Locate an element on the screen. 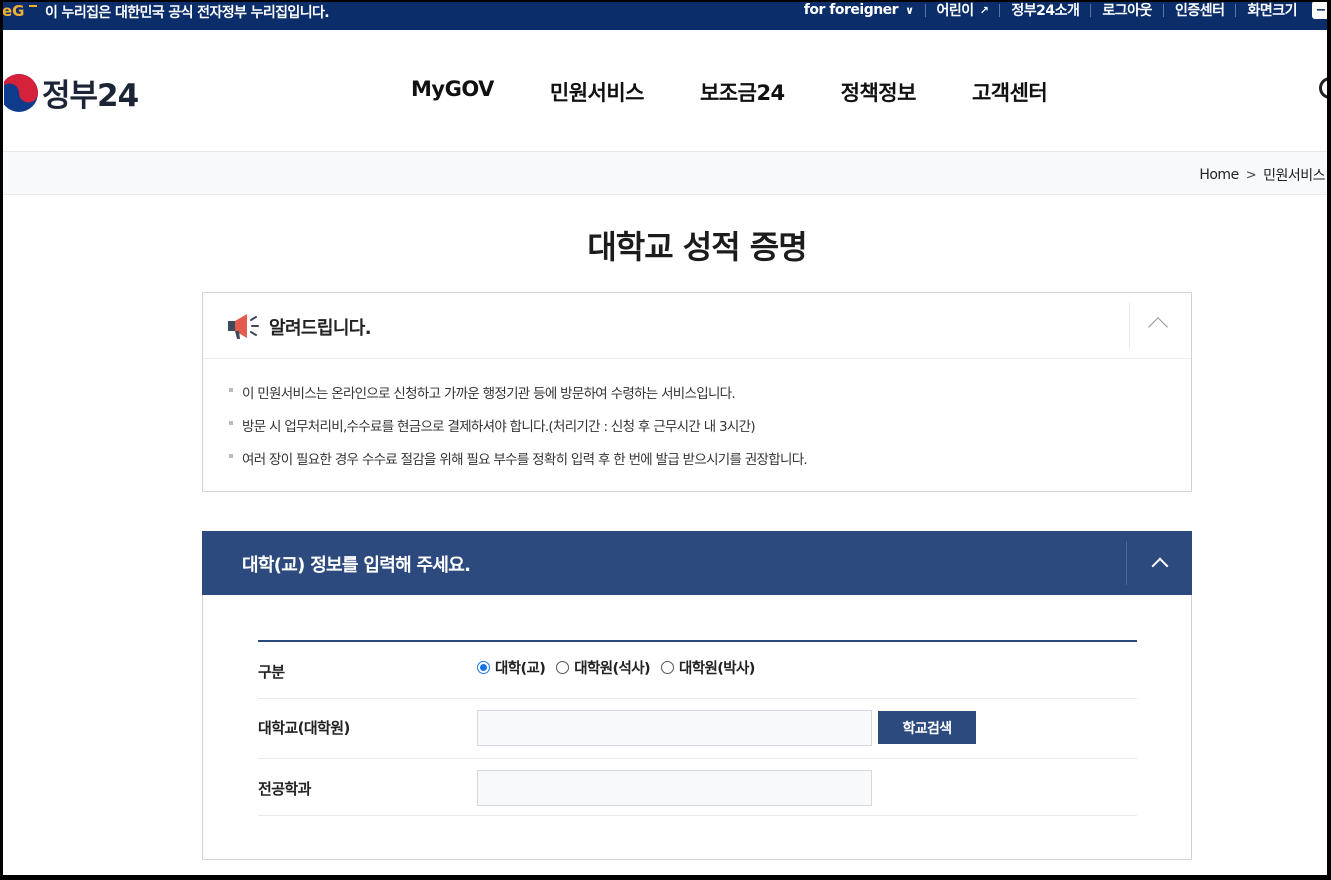  type-label: 구분 is located at coordinates (271, 672).